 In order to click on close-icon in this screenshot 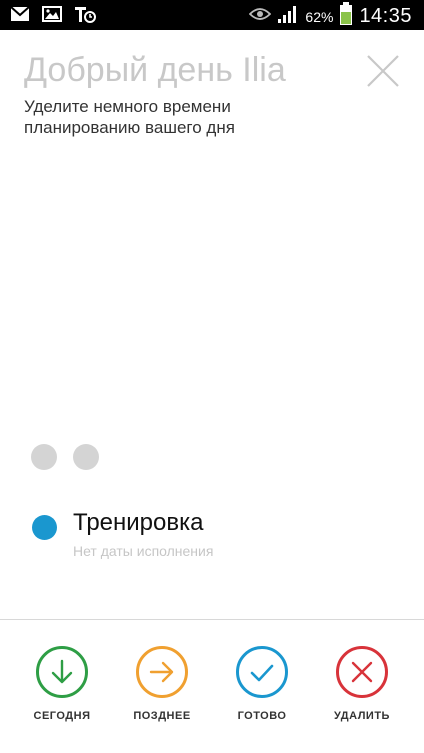, I will do `click(383, 71)`.